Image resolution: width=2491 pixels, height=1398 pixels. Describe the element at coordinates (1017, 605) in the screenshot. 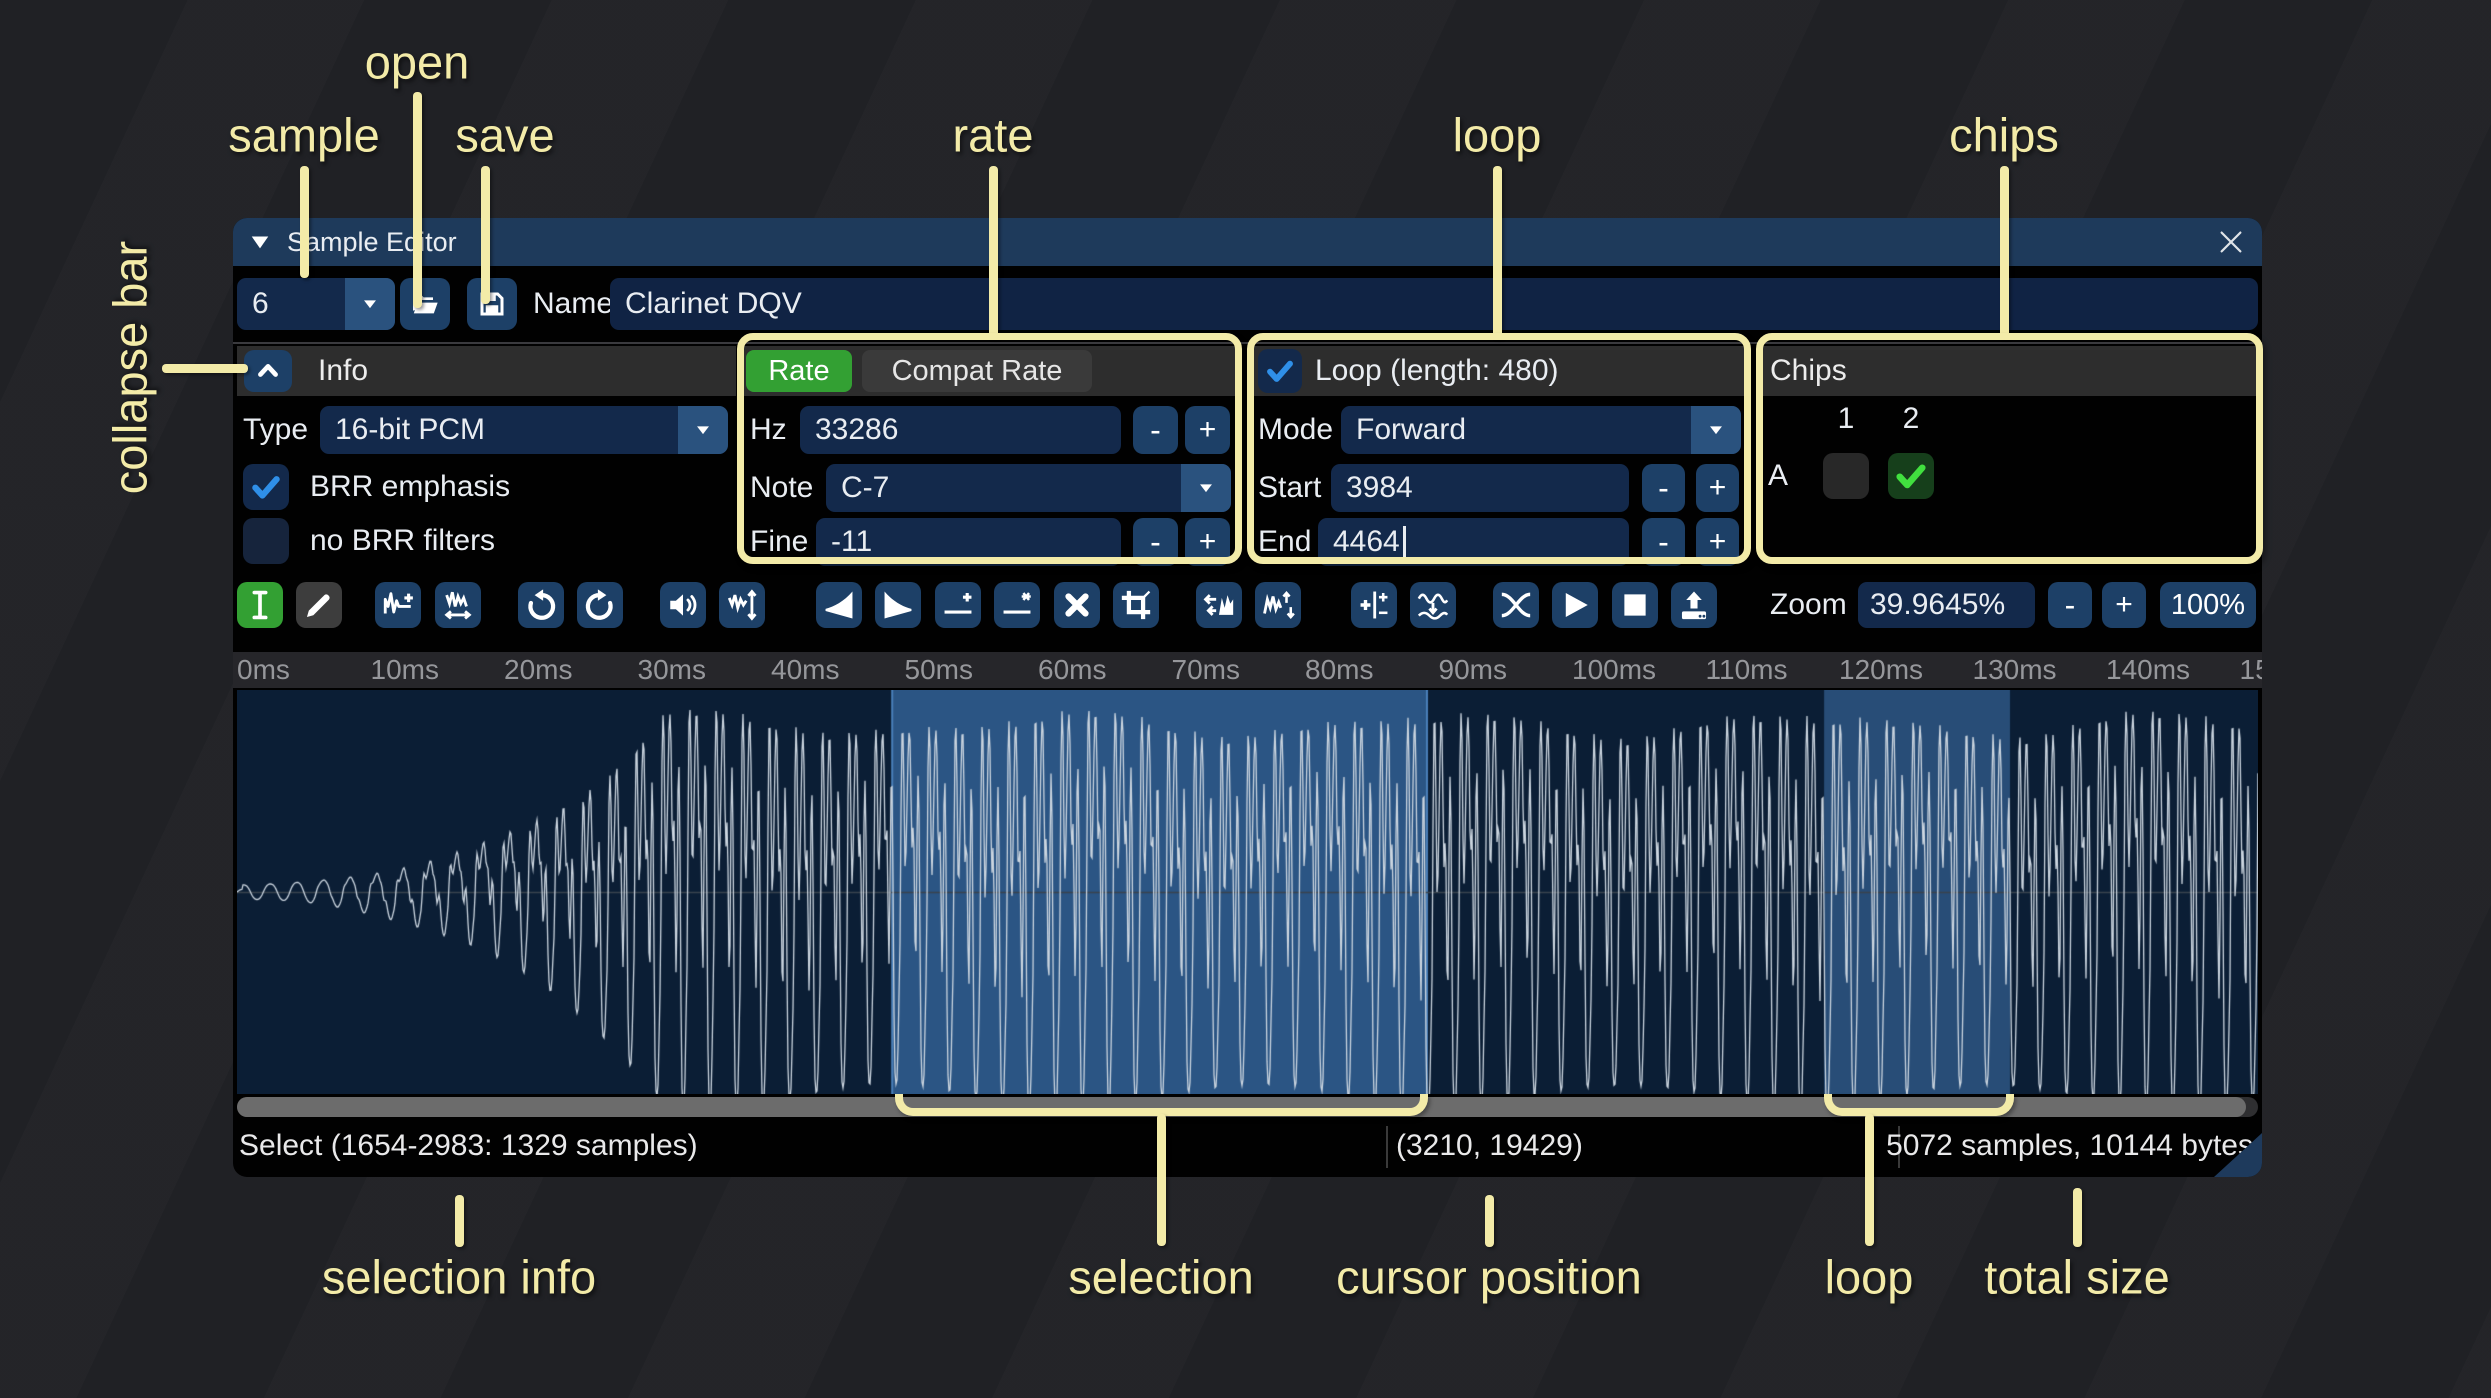

I see `apply-silence-button` at that location.